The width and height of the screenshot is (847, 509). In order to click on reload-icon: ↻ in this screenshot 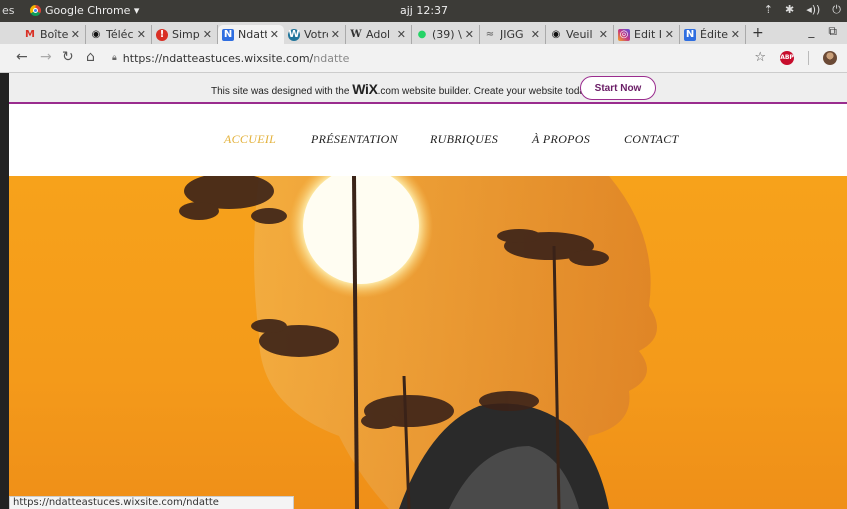, I will do `click(68, 57)`.